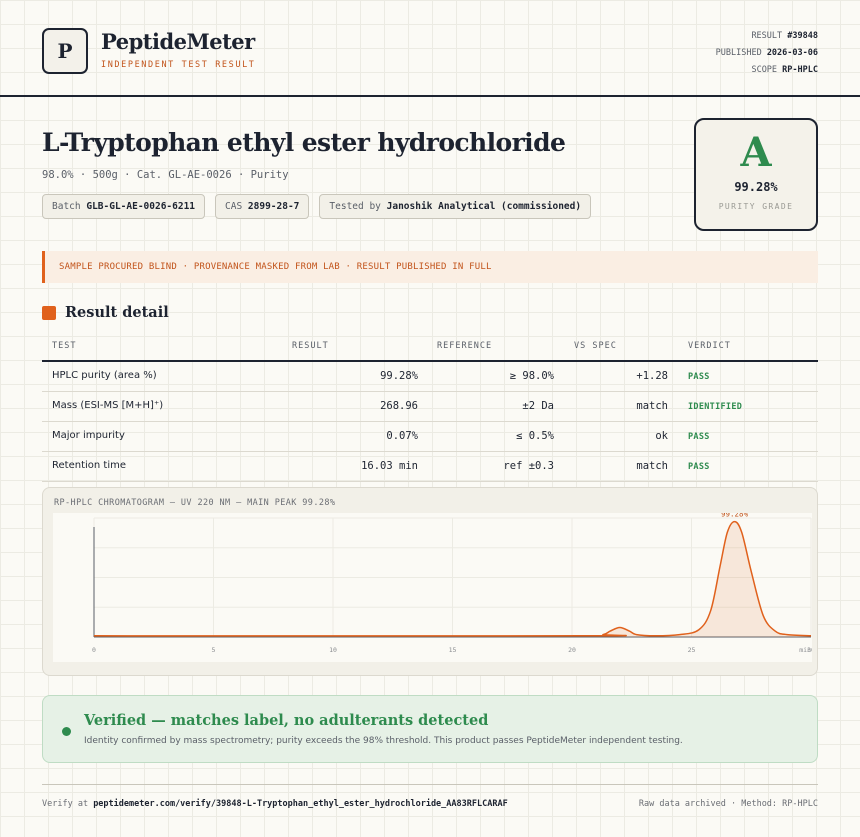  What do you see at coordinates (49, 312) in the screenshot?
I see `section-square-icon` at bounding box center [49, 312].